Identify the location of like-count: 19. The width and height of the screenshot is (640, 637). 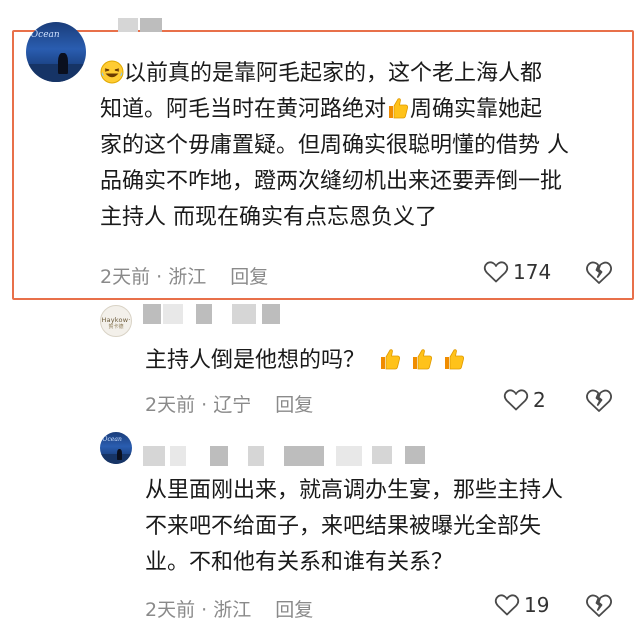
(537, 605).